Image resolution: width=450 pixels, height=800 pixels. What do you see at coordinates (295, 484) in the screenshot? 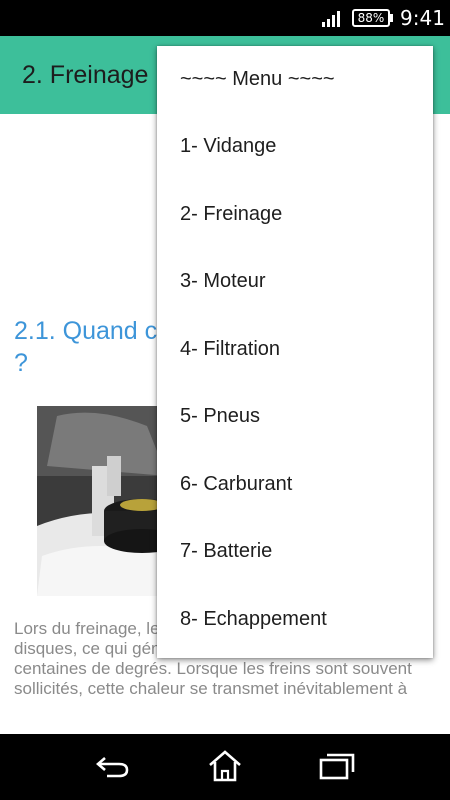
I see `menu-item-carburant: 6- Carburant` at bounding box center [295, 484].